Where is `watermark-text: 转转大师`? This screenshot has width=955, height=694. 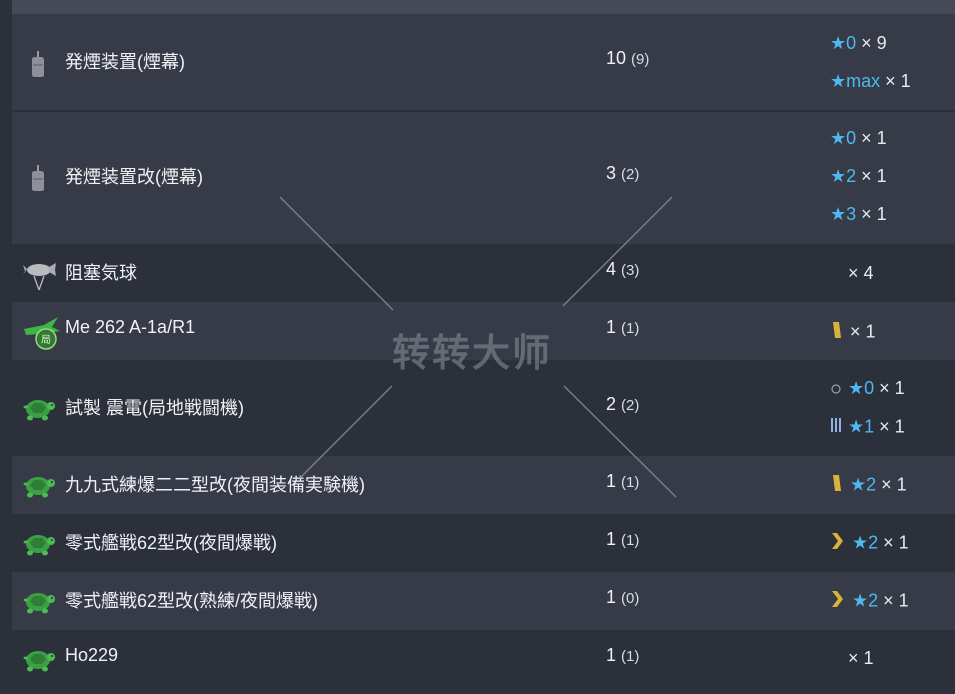 watermark-text: 转转大师 is located at coordinates (472, 353).